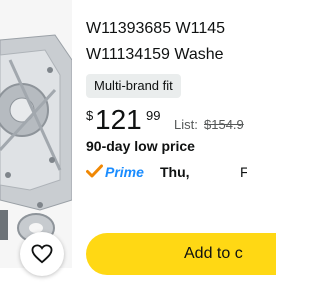 This screenshot has height=296, width=320. I want to click on heart-icon, so click(42, 254).